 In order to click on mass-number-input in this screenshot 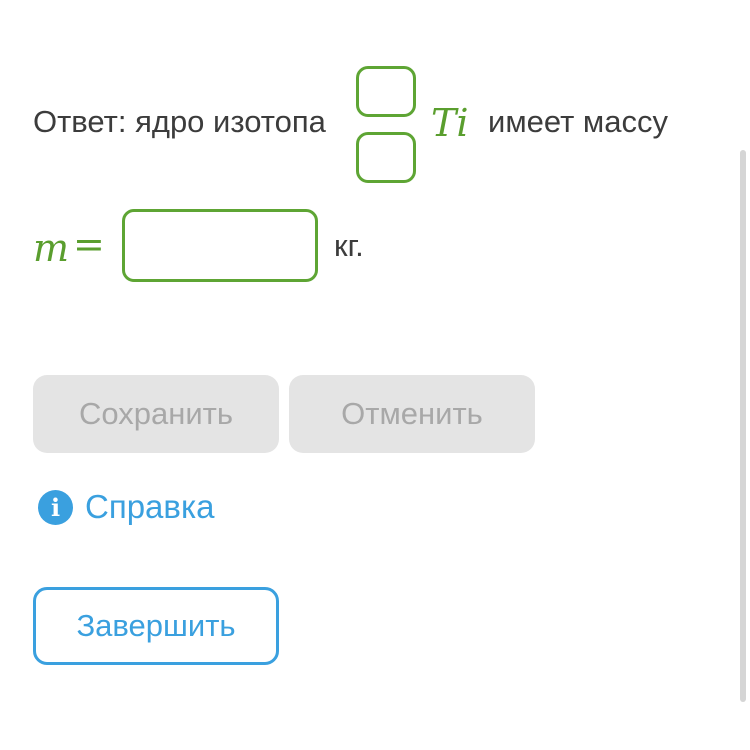, I will do `click(386, 91)`.